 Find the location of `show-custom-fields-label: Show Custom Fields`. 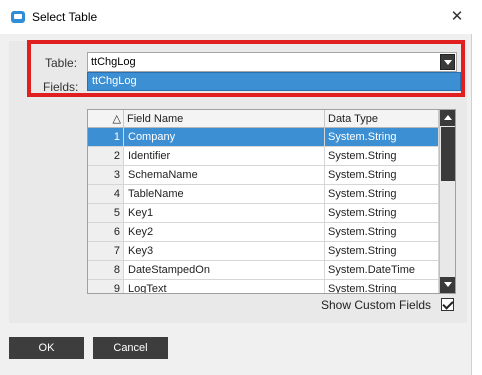

show-custom-fields-label: Show Custom Fields is located at coordinates (376, 305).